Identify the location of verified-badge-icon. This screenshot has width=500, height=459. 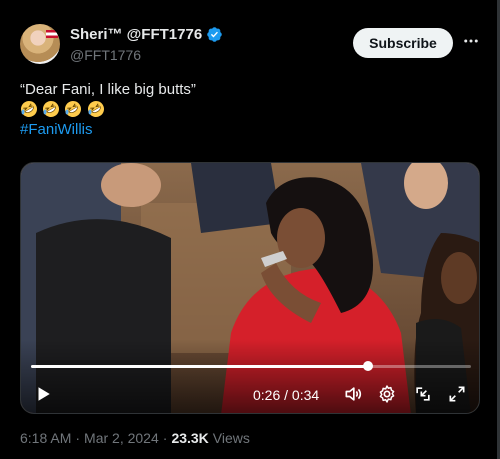
(214, 34).